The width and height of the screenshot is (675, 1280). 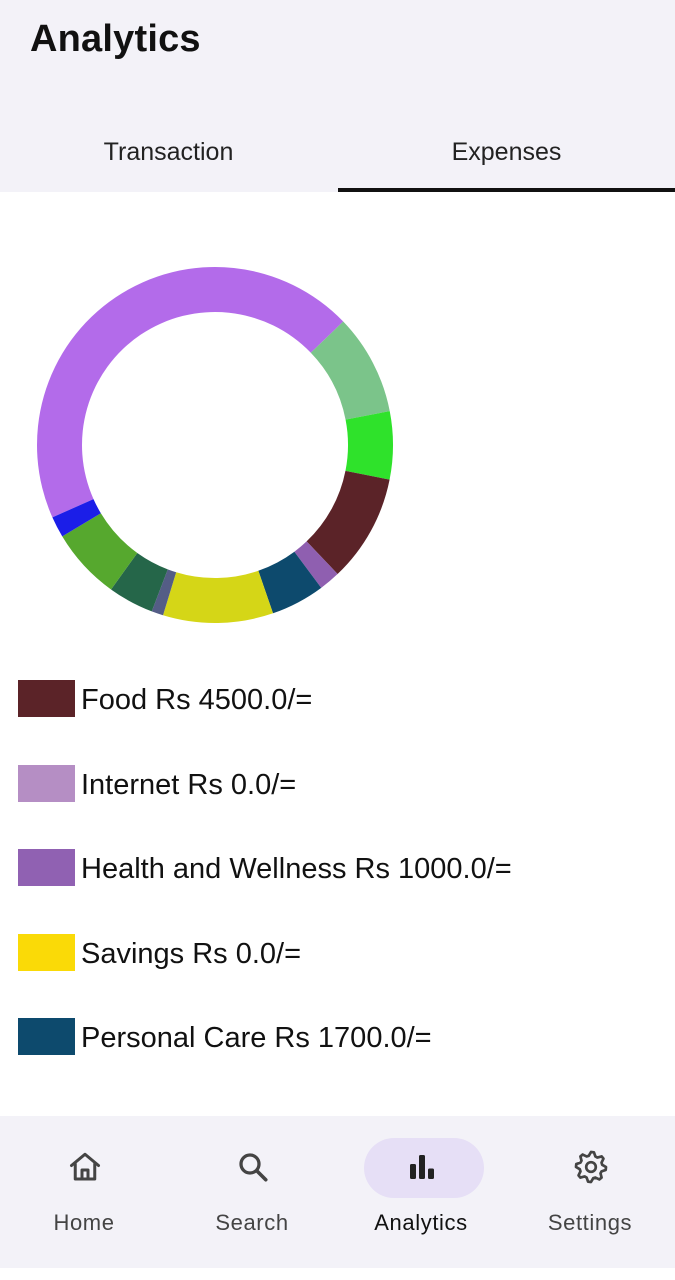 I want to click on legend-item: Internet Rs 0.0/=, so click(x=338, y=803).